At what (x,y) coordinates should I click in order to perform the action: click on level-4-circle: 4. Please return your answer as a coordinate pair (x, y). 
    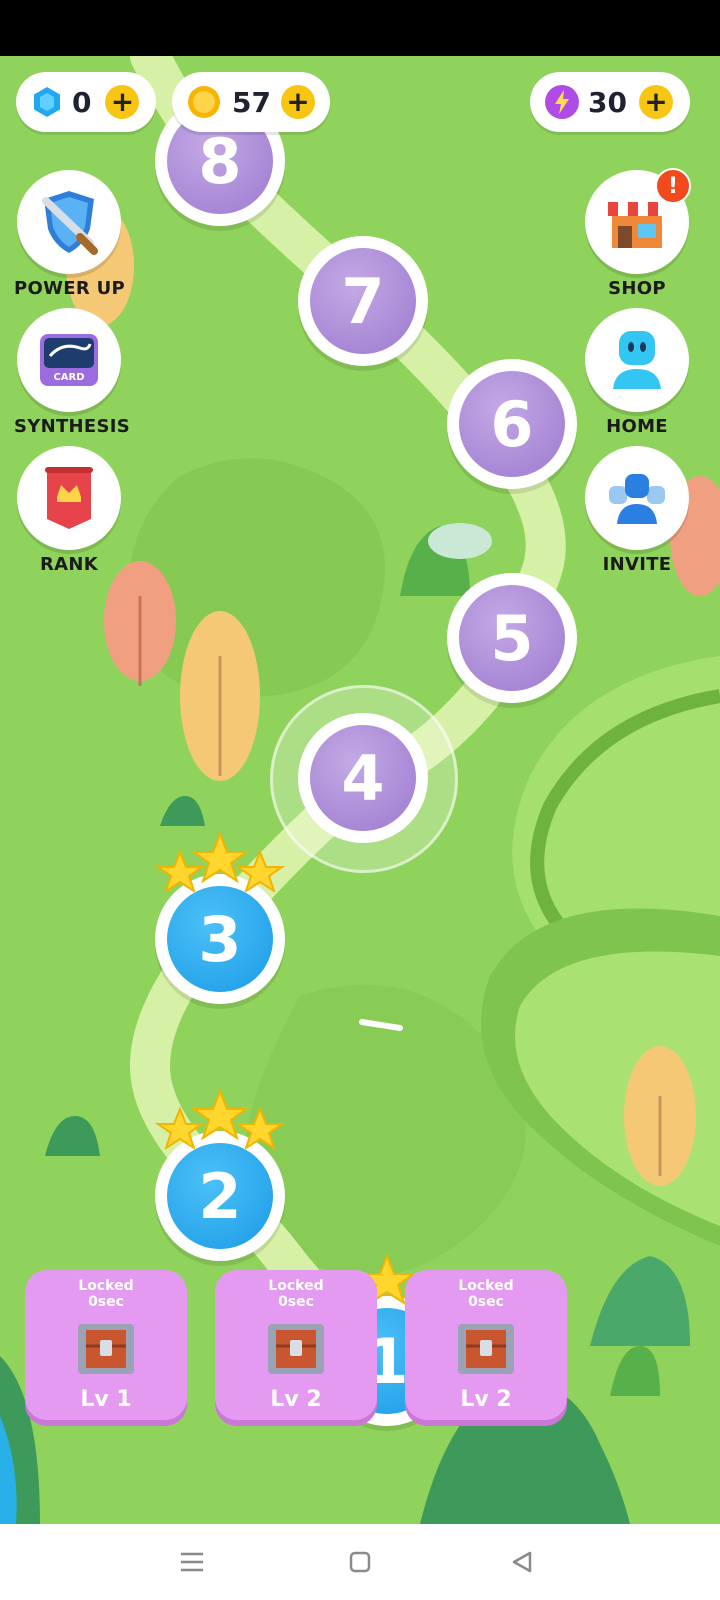
    Looking at the image, I should click on (363, 778).